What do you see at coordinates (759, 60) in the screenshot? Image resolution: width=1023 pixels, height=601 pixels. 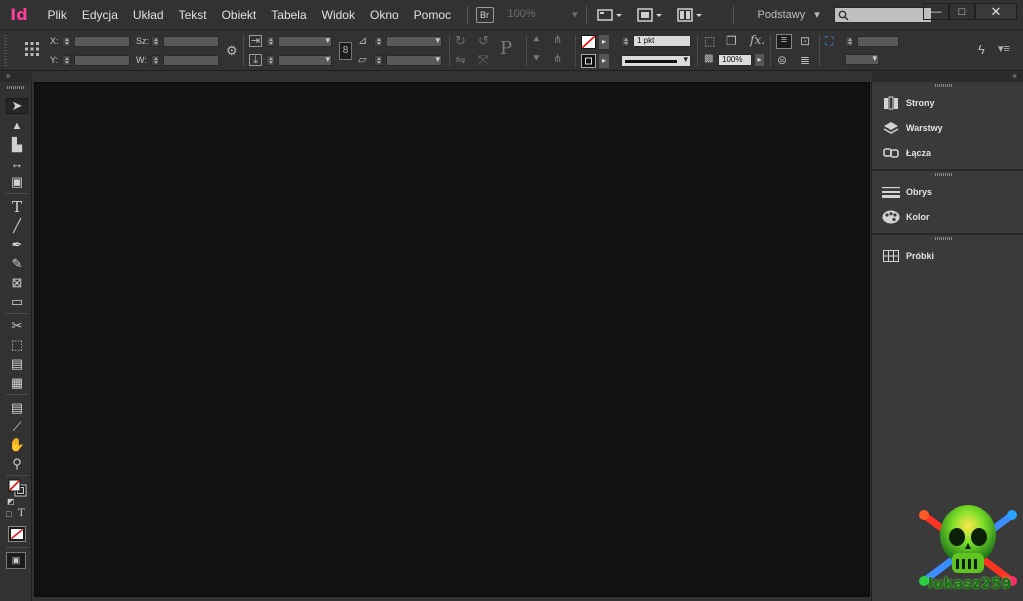 I see `opacity-menu-button: ▸` at bounding box center [759, 60].